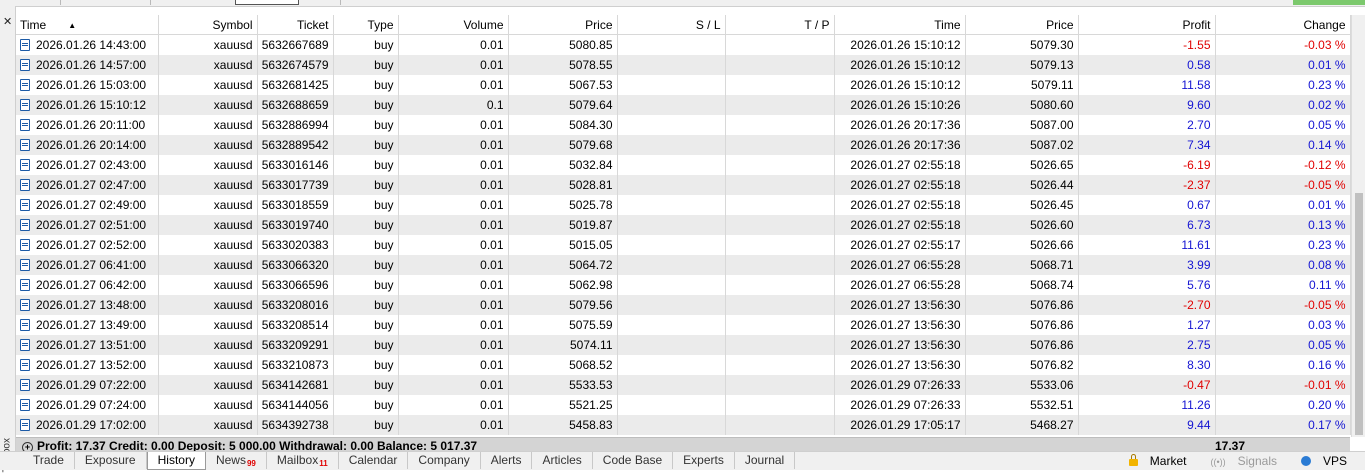  I want to click on cell-ticket: 5633019740, so click(295, 225).